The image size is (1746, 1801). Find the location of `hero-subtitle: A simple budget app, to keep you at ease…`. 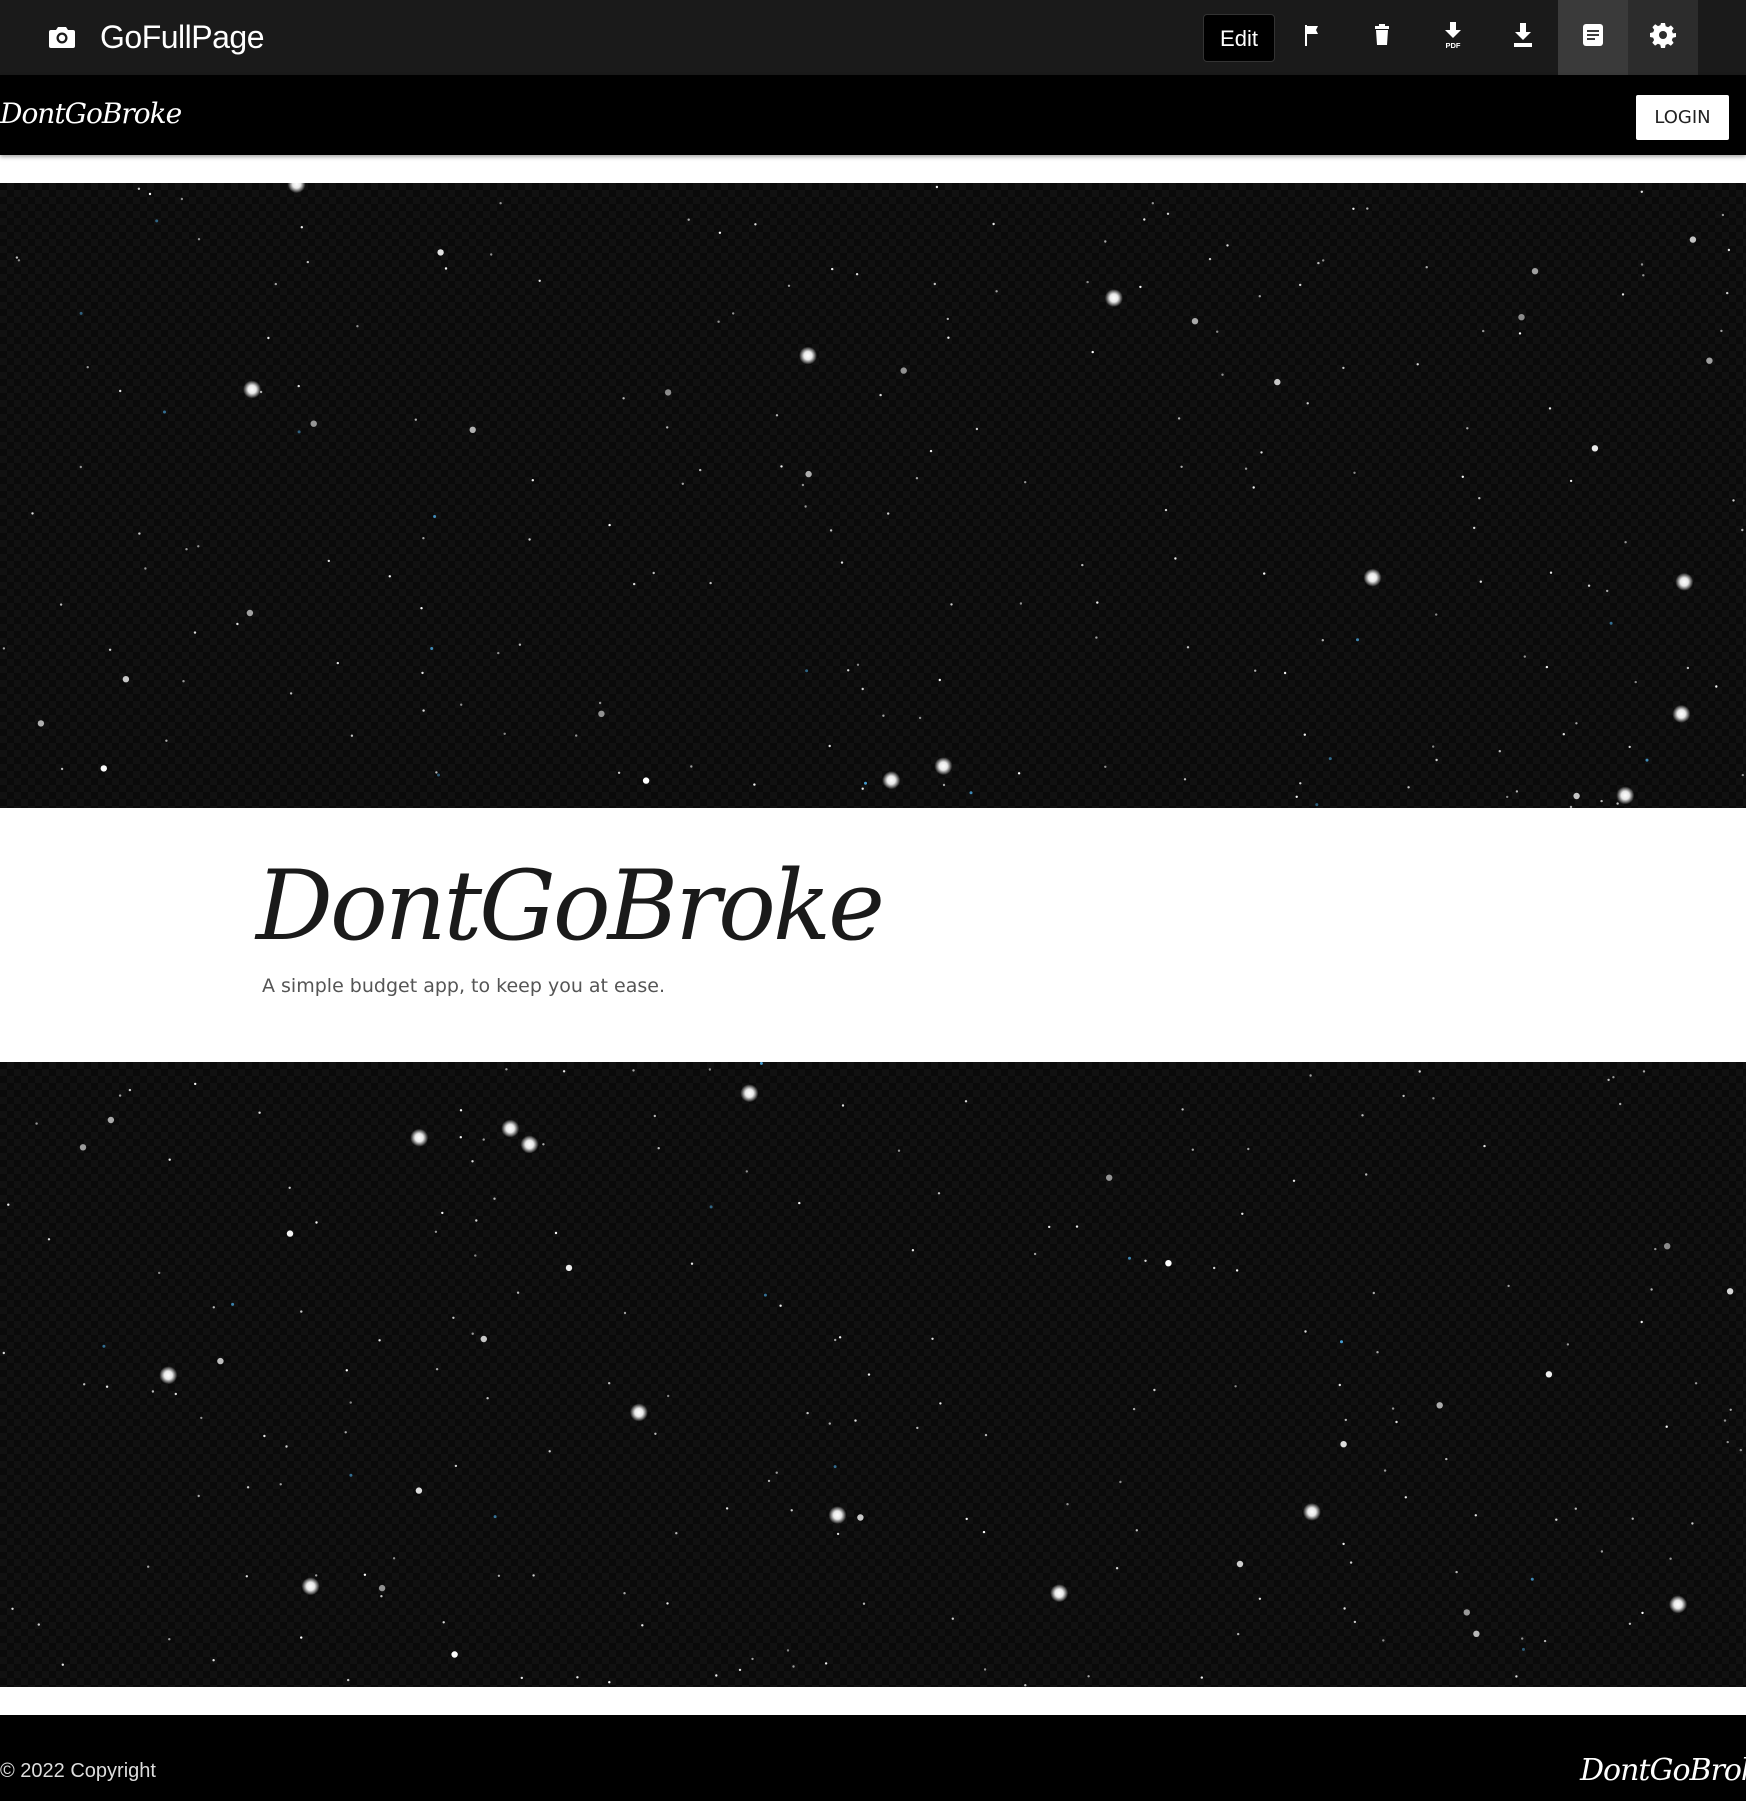

hero-subtitle: A simple budget app, to keep you at ease… is located at coordinates (463, 986).